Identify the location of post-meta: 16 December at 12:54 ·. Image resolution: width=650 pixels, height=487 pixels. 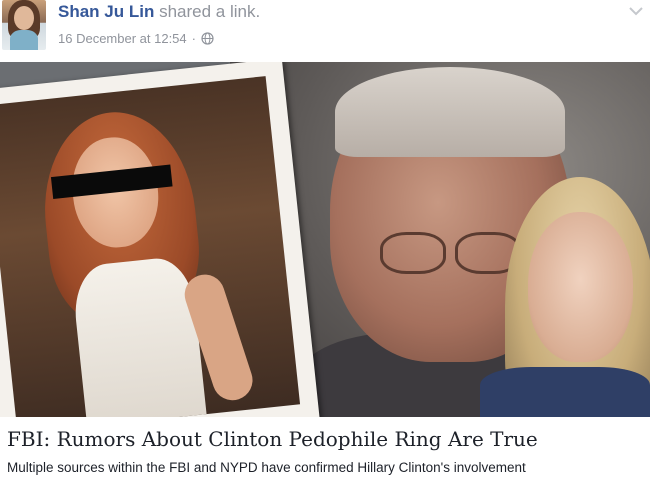
(136, 38).